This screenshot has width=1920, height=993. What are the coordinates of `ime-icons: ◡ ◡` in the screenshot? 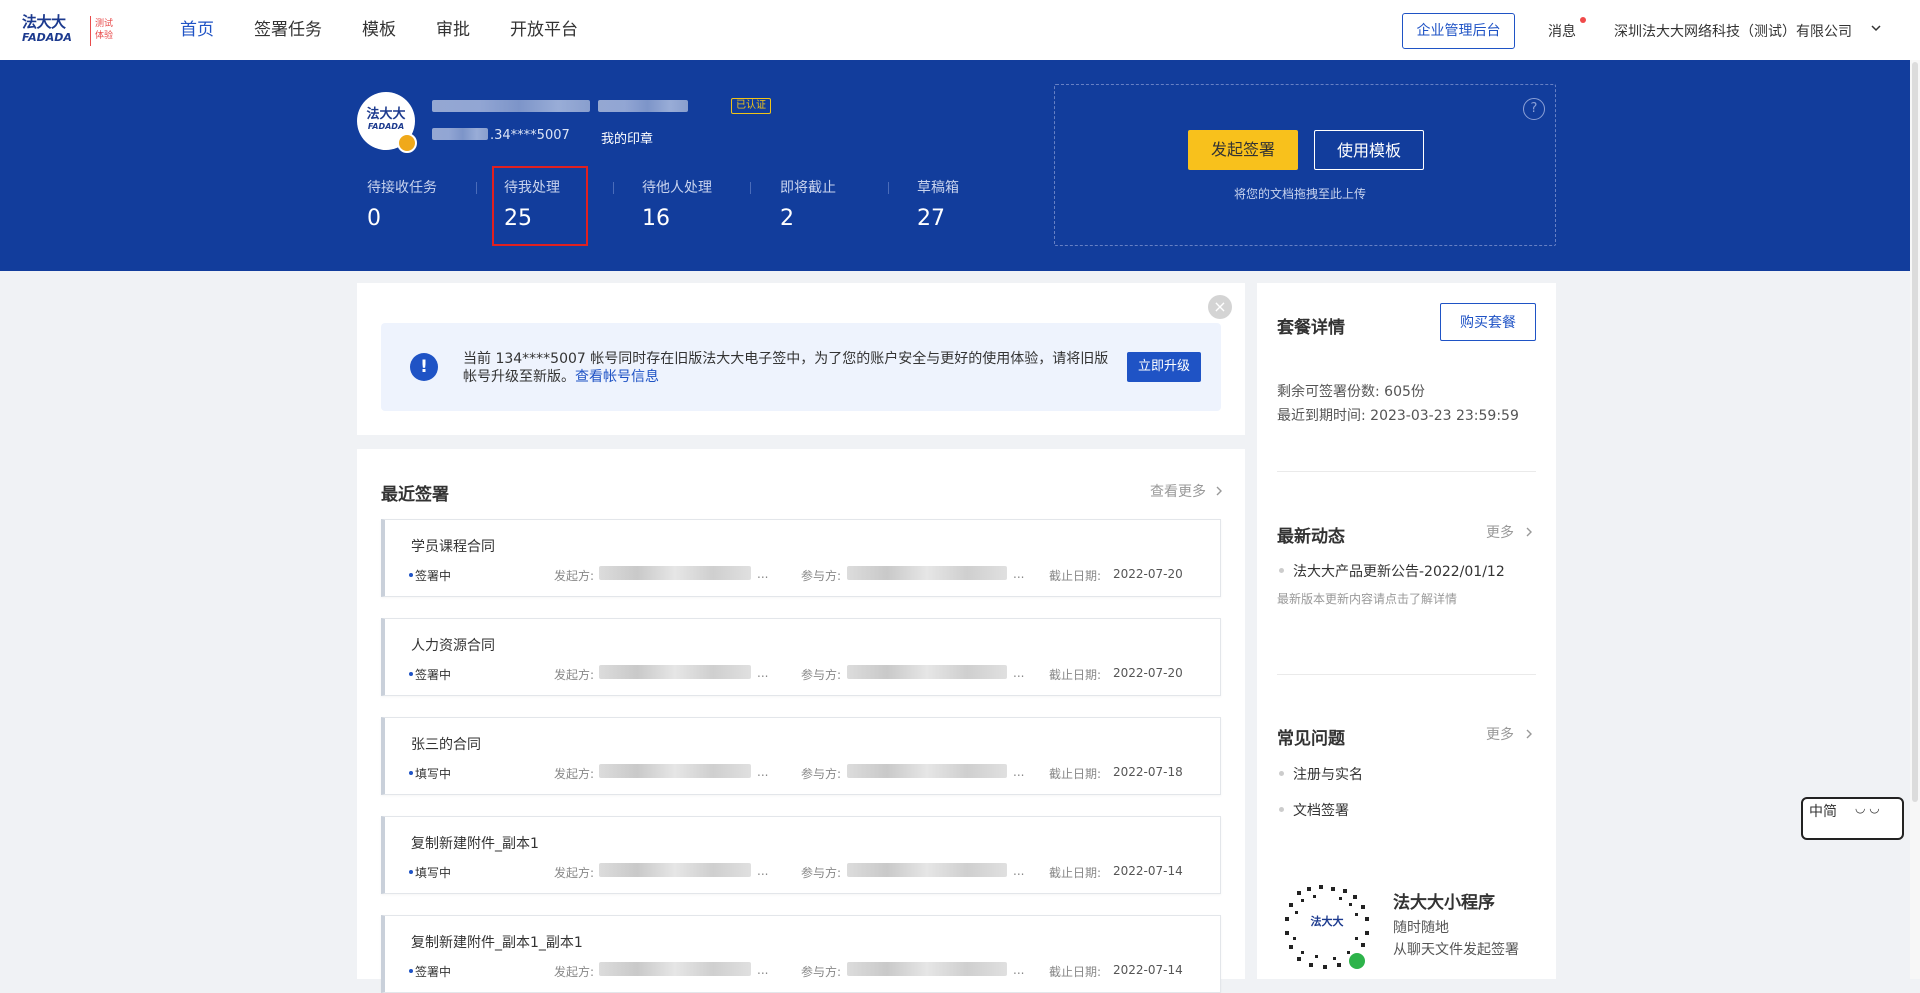 It's located at (1867, 808).